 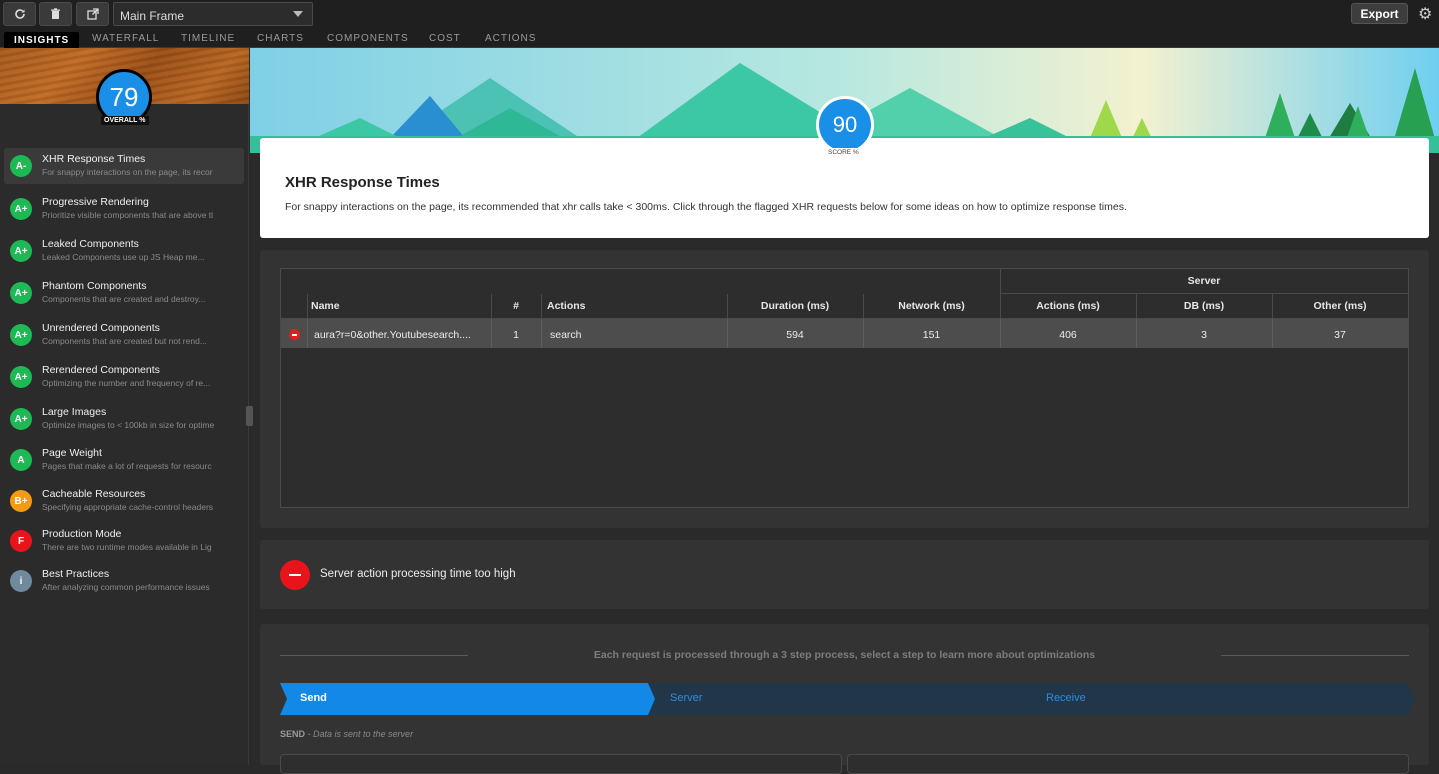 What do you see at coordinates (298, 14) in the screenshot?
I see `chevron-down-icon` at bounding box center [298, 14].